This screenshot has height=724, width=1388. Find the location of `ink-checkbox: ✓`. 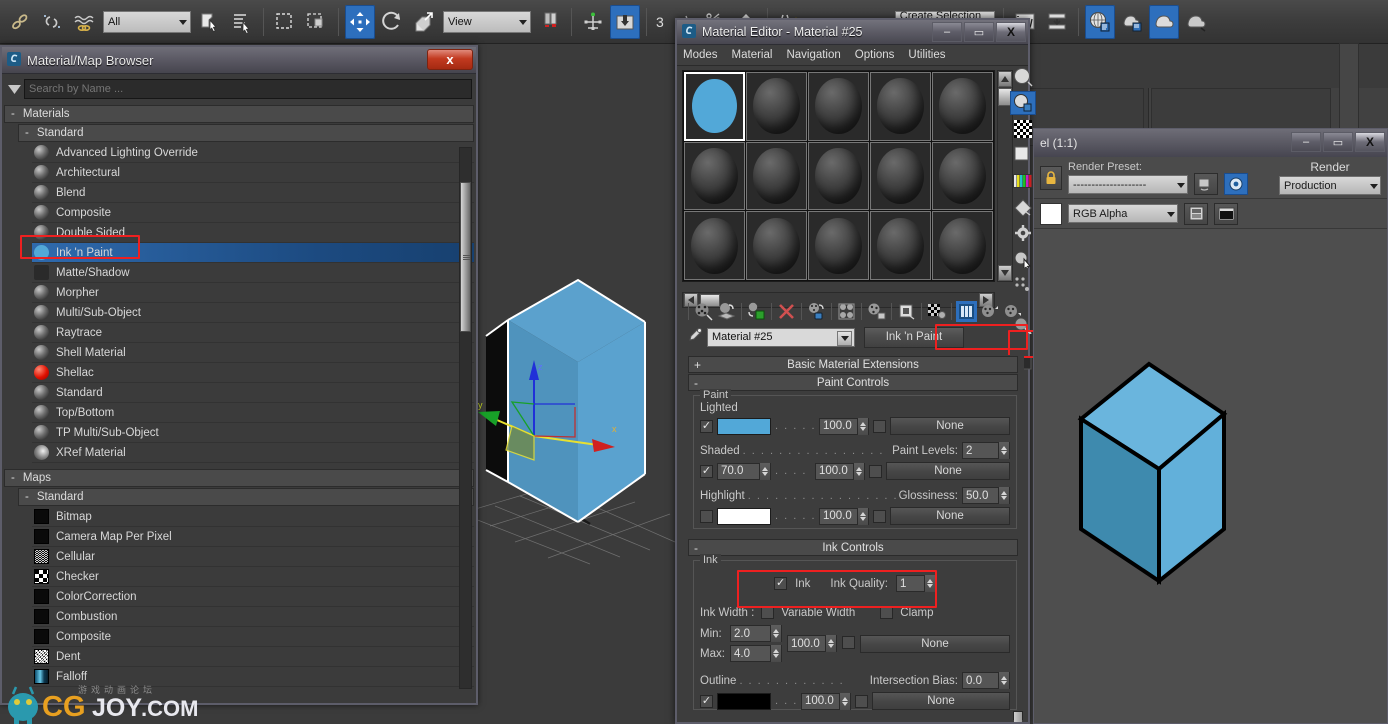

ink-checkbox: ✓ is located at coordinates (781, 583).